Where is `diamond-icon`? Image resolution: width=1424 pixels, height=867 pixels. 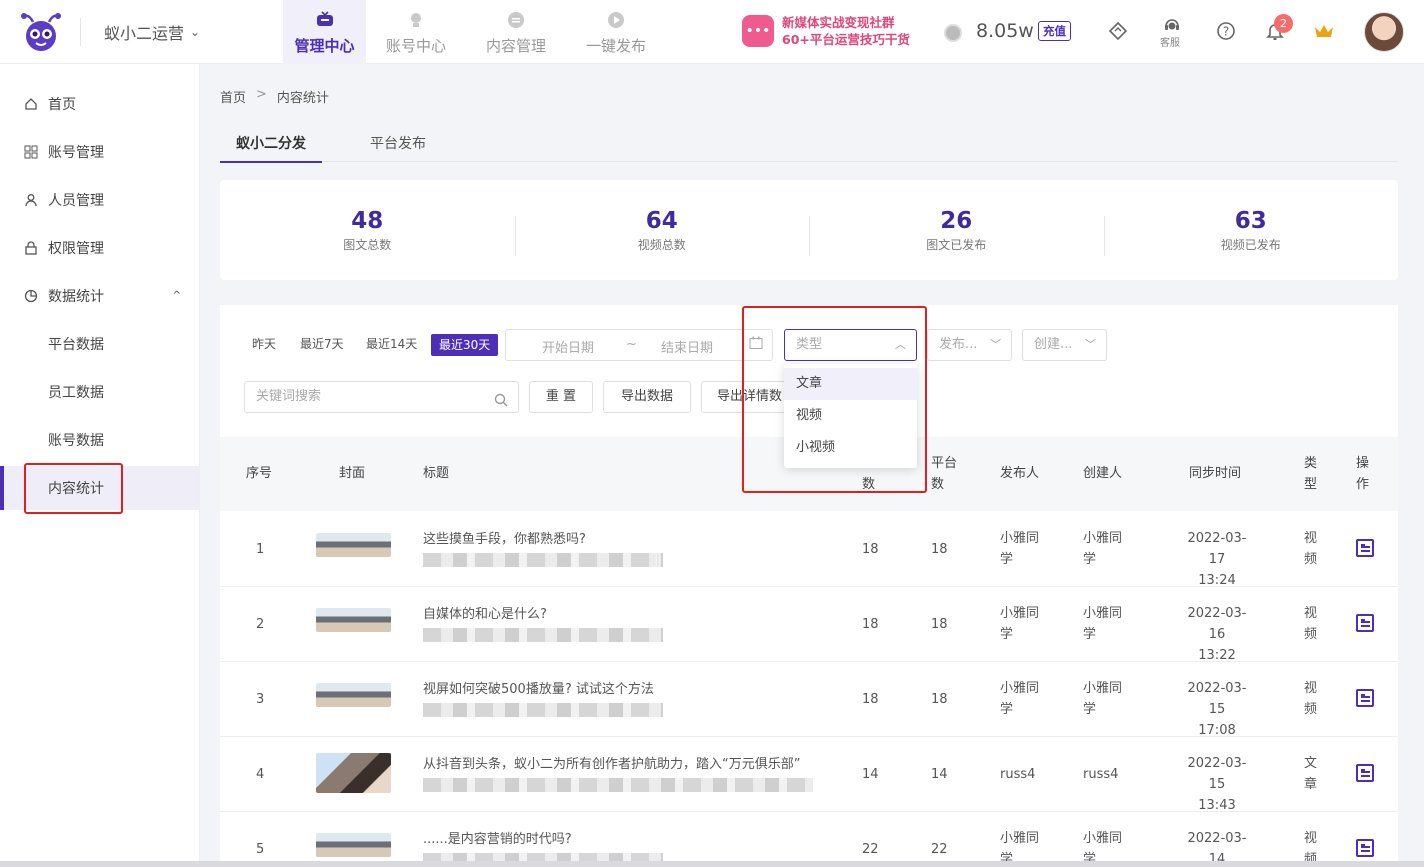 diamond-icon is located at coordinates (1118, 31).